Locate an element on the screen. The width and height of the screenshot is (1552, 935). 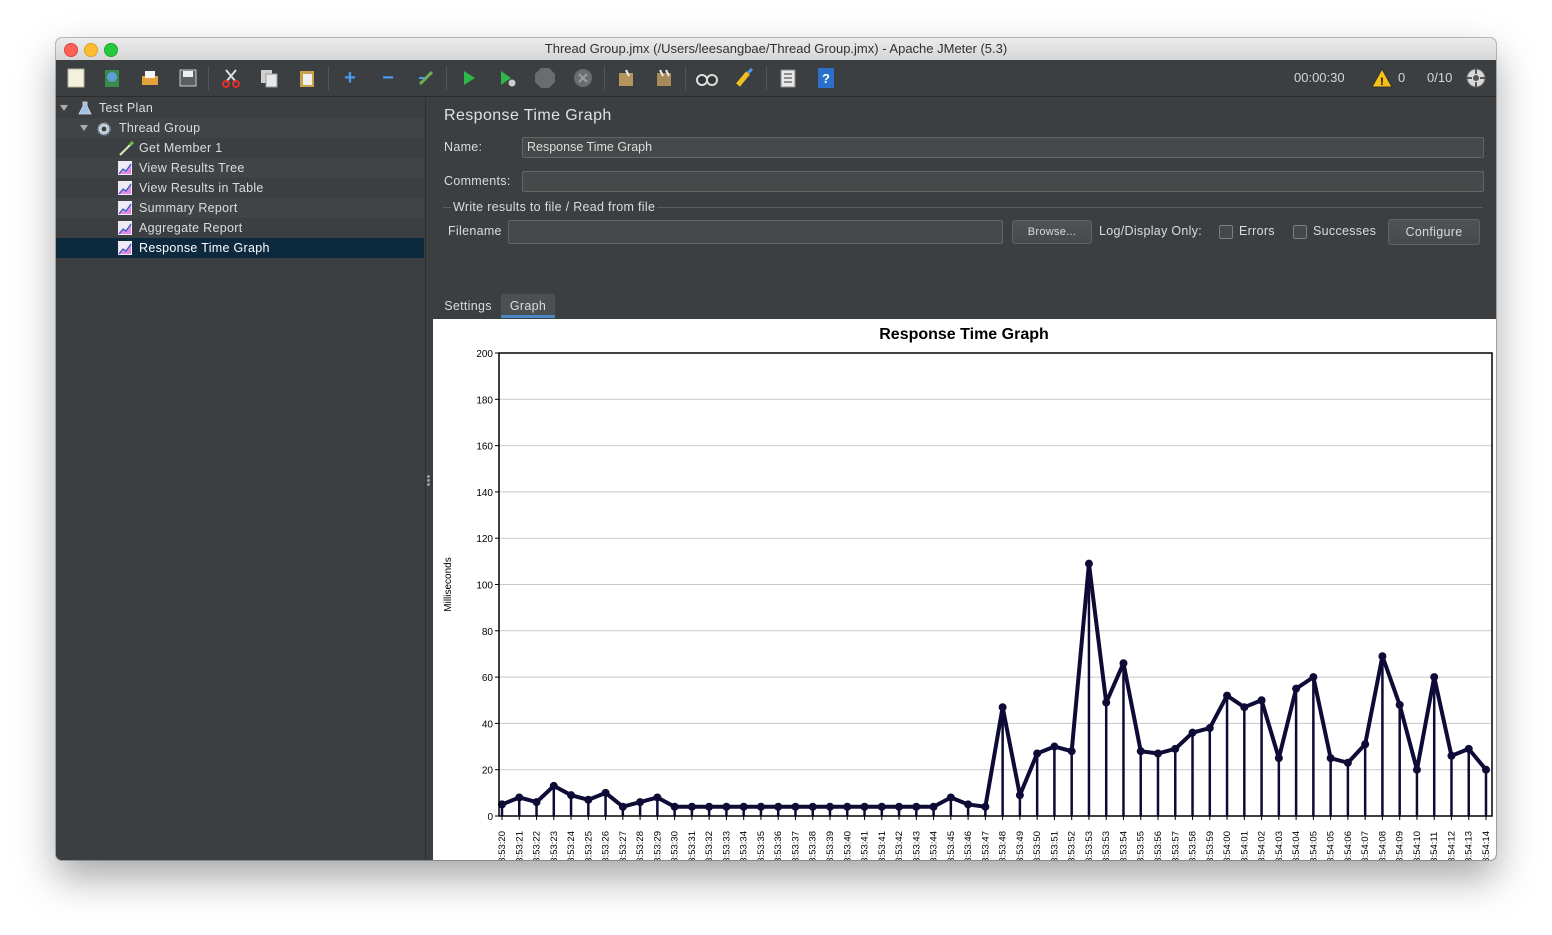
tree-item-aggregate-report: Aggregate Report is located at coordinates (240, 228).